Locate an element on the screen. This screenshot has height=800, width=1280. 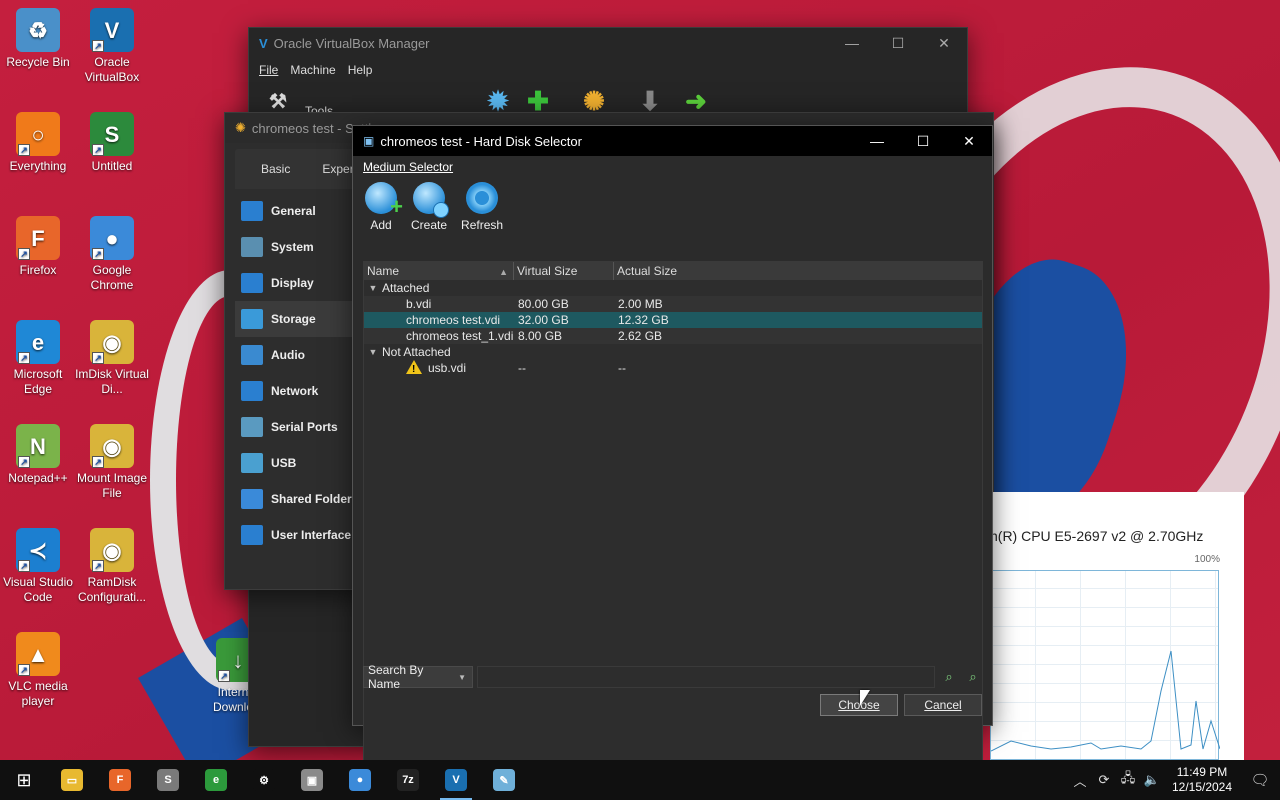
disk-row: chromeos test.vdi 32.00 GB 12.32 GB is located at coordinates (673, 320).